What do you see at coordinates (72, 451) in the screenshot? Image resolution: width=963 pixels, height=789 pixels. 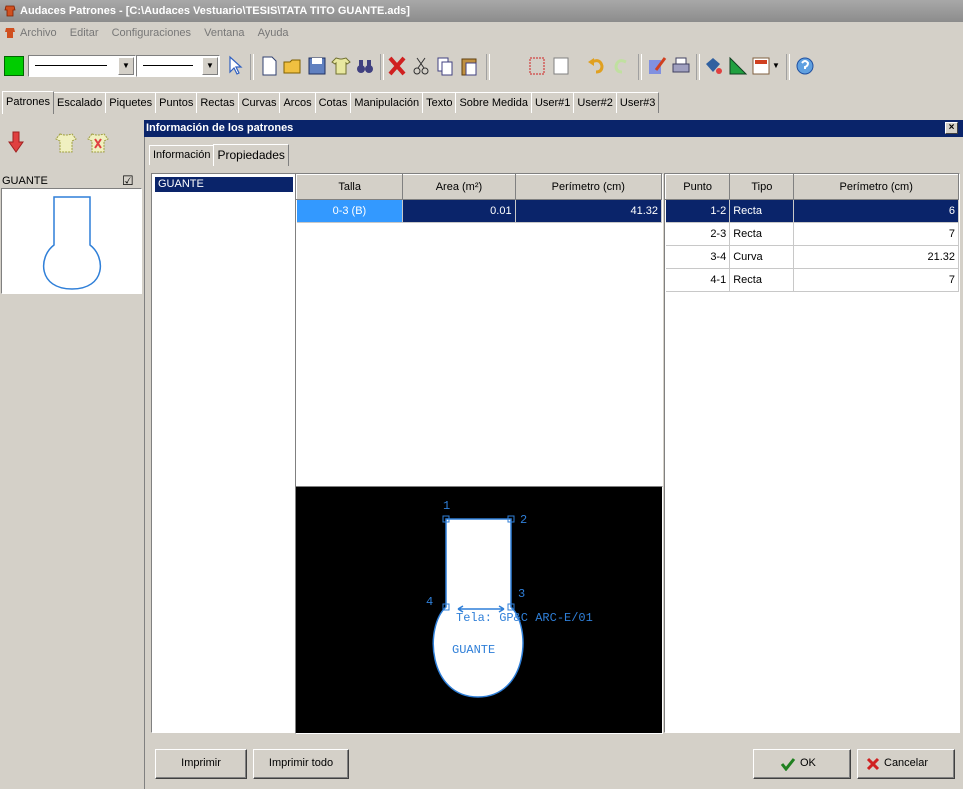 I see `left-panel: GUANTE ☑` at bounding box center [72, 451].